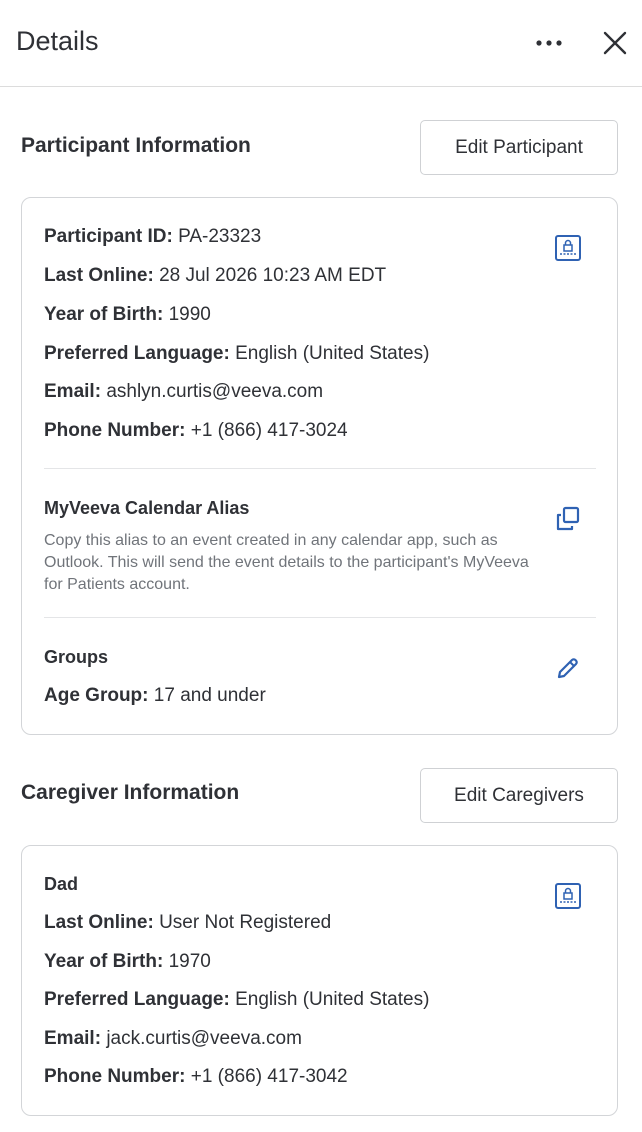 The image size is (642, 1132). I want to click on close-icon, so click(615, 43).